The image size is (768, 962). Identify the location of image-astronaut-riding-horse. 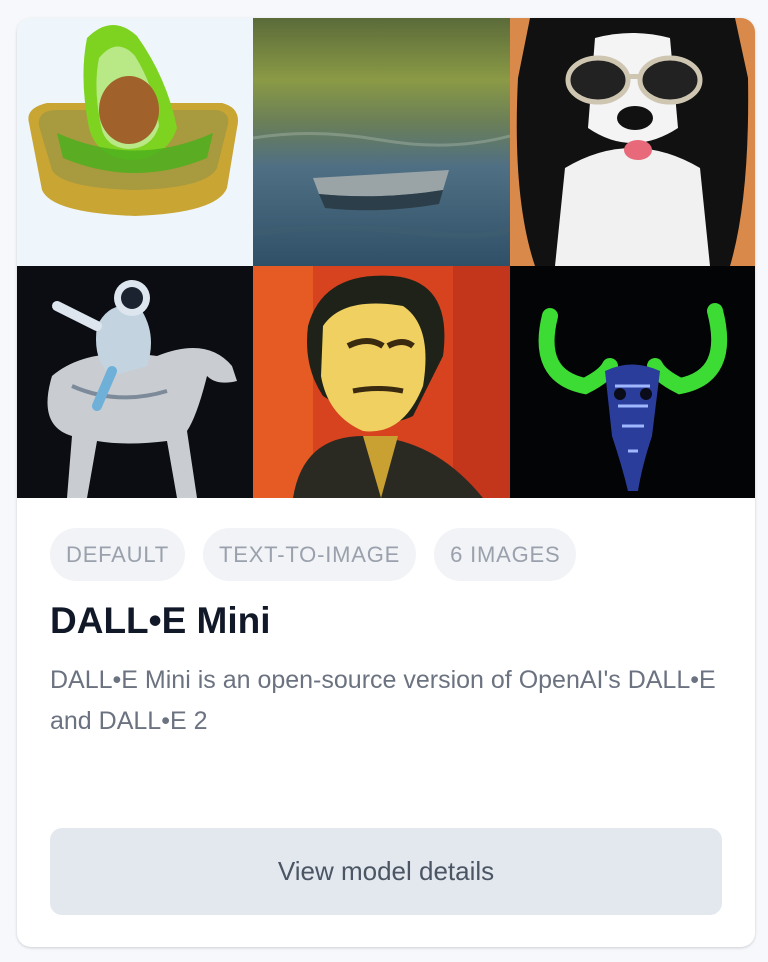
(135, 382).